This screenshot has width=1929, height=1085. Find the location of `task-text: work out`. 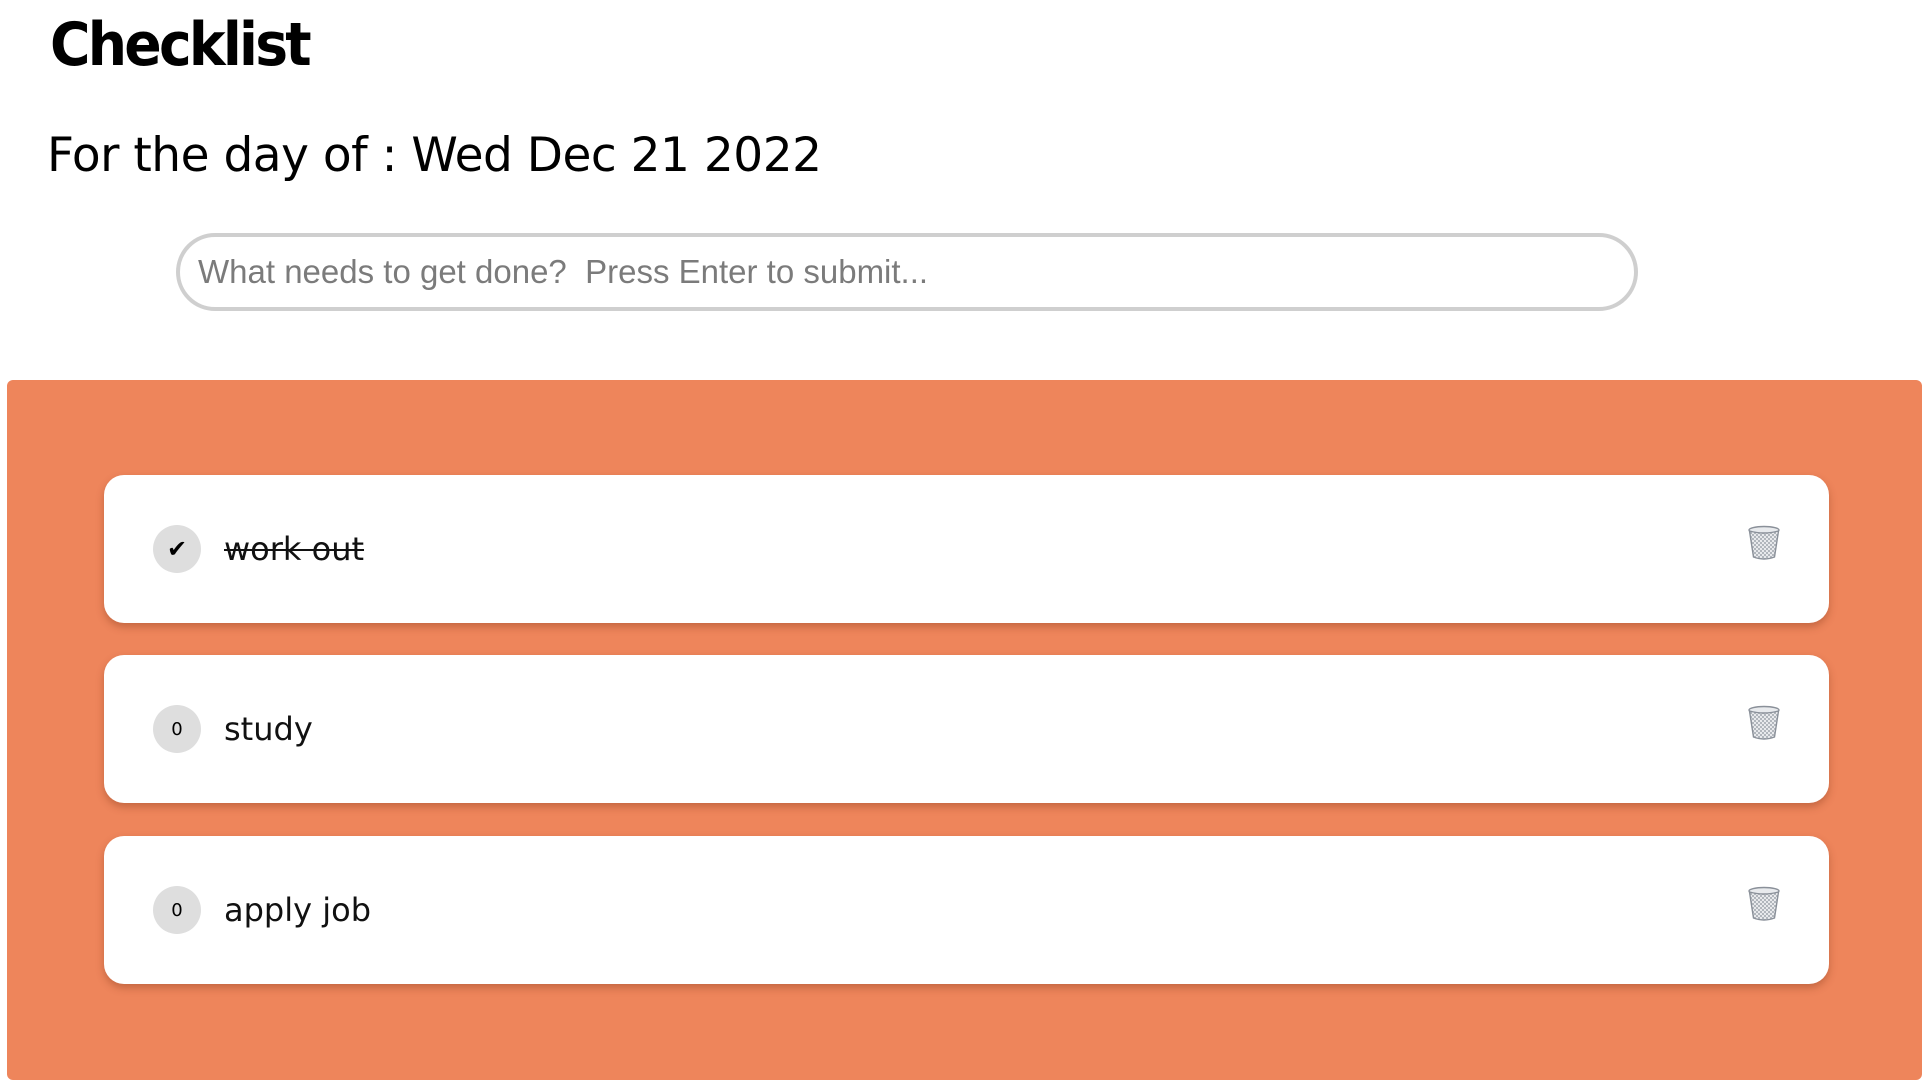

task-text: work out is located at coordinates (294, 549).